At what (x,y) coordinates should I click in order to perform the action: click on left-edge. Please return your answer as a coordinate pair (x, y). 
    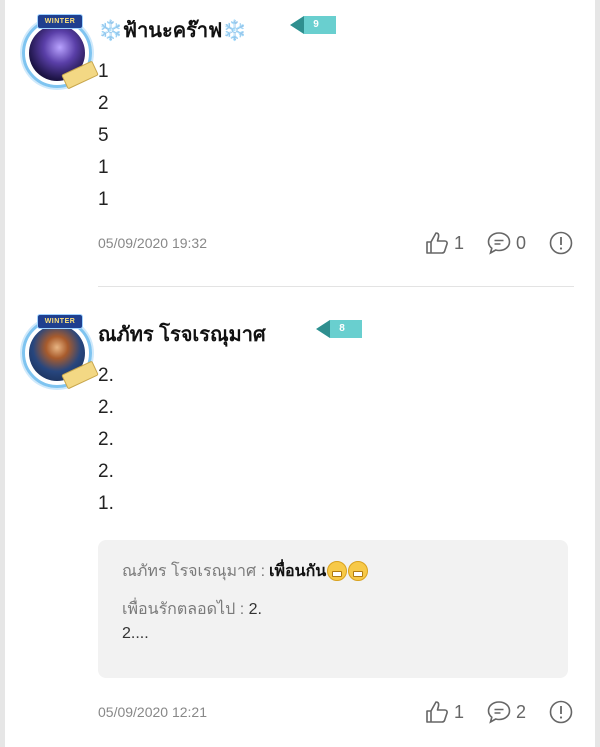
    Looking at the image, I should click on (2, 373).